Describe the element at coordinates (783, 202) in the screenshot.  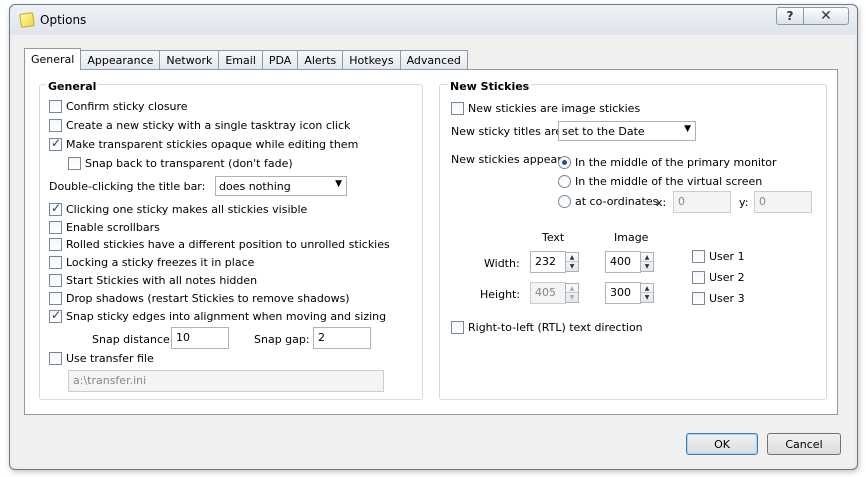
I see `y-coordinate-input: 0` at that location.